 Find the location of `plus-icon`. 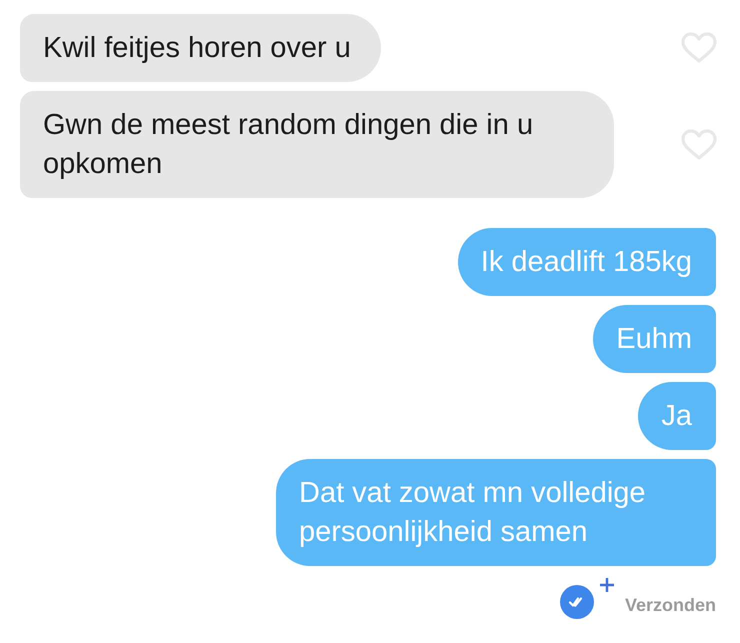

plus-icon is located at coordinates (607, 585).